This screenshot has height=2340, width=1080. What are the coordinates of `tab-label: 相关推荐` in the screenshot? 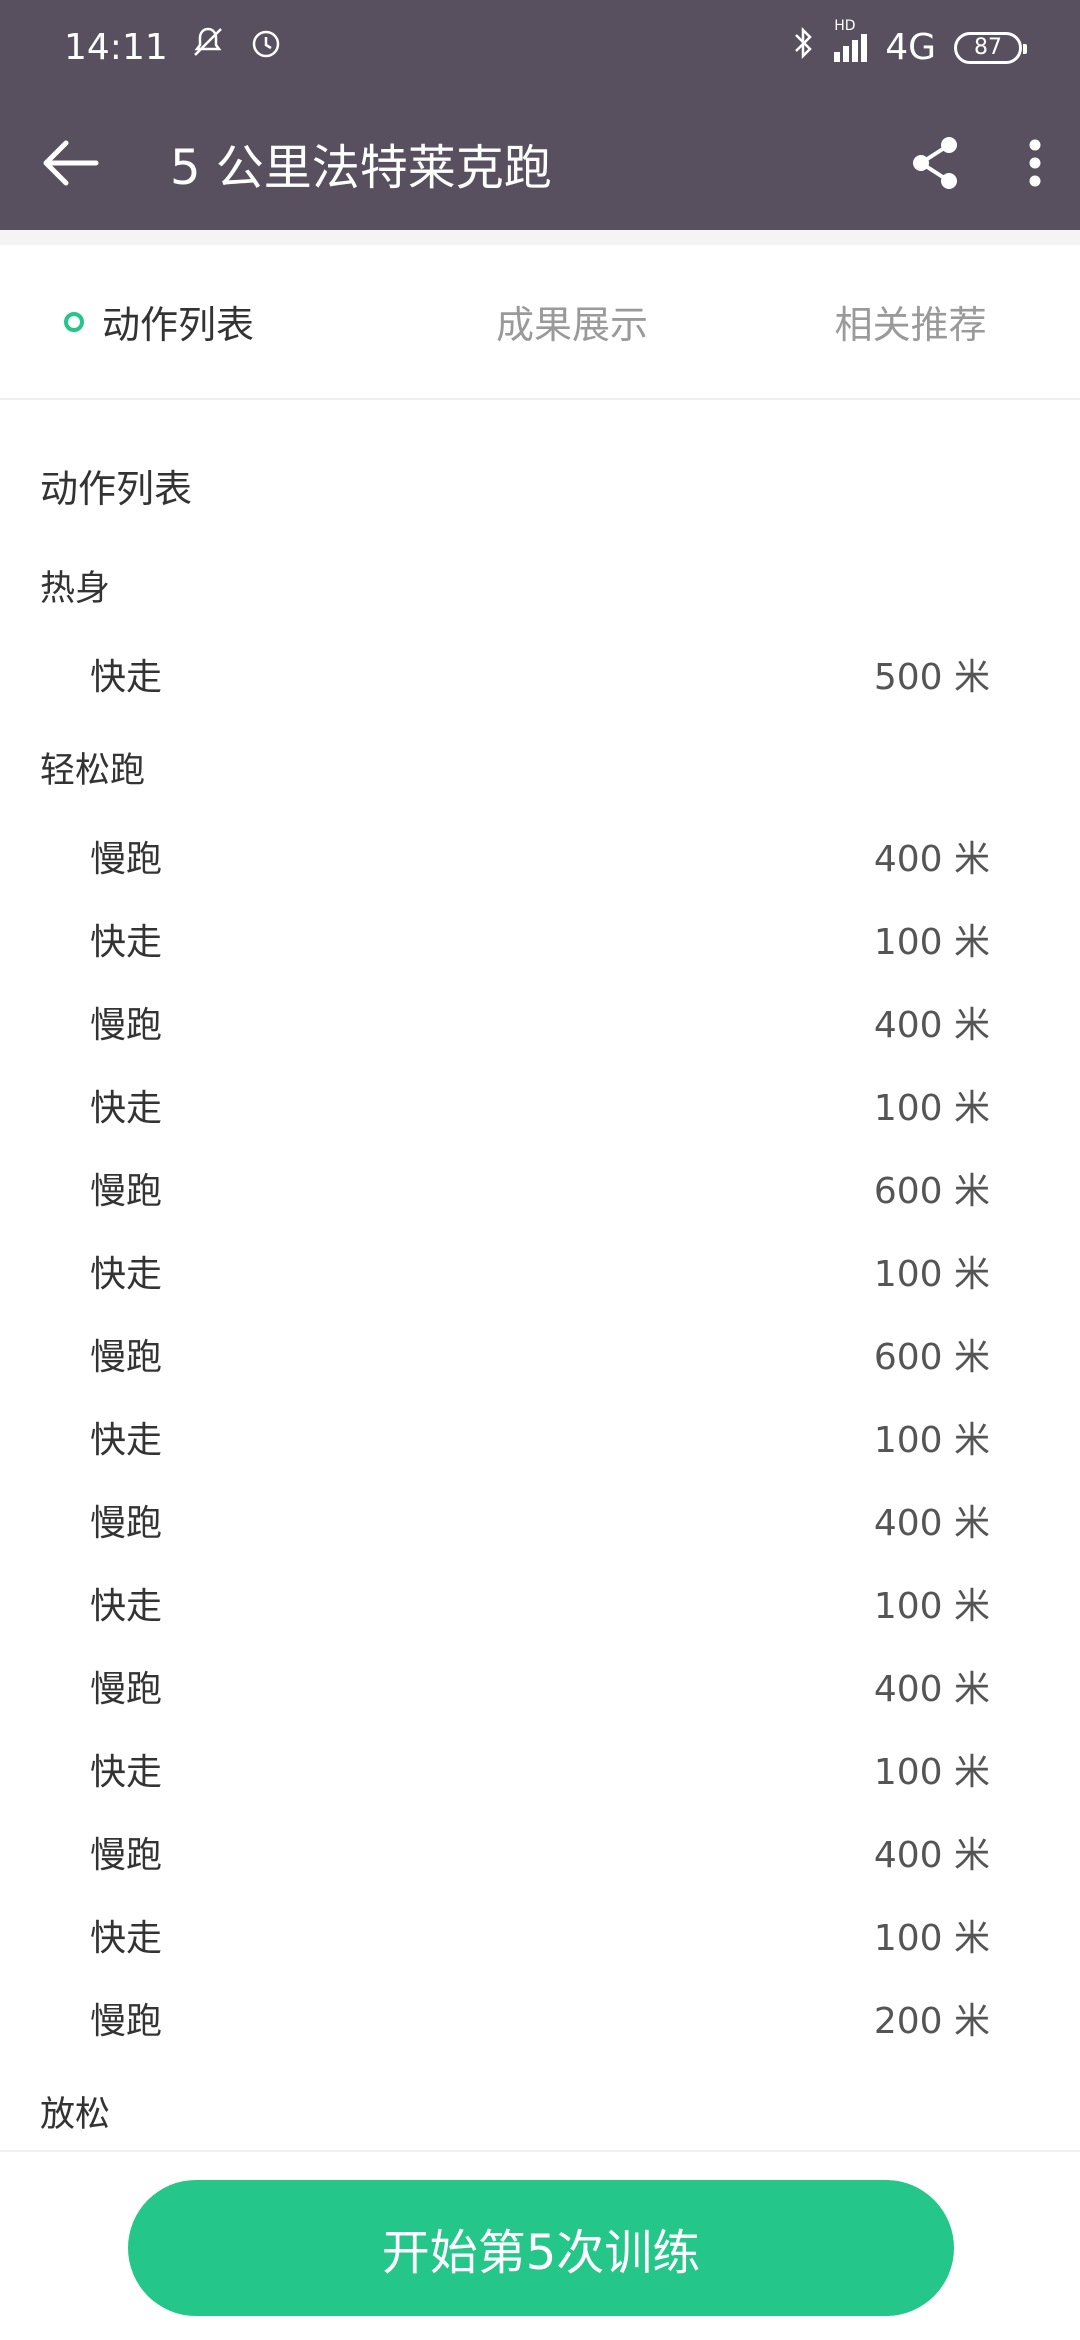 It's located at (910, 325).